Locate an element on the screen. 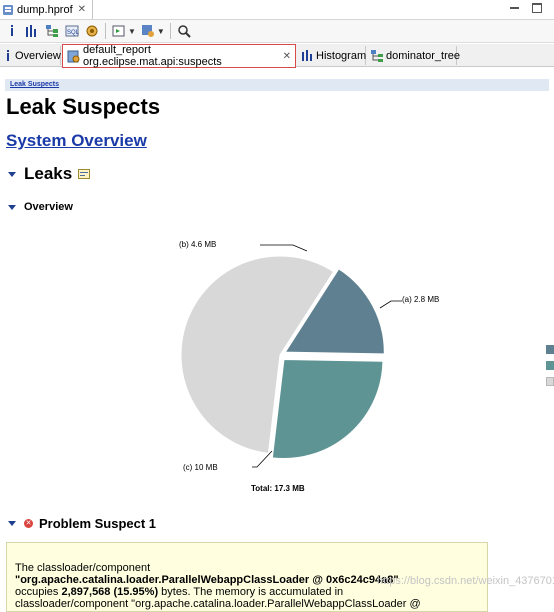 Image resolution: width=554 pixels, height=612 pixels. problem-suspect-header: ✕ Problem Suspect 1 is located at coordinates (82, 523).